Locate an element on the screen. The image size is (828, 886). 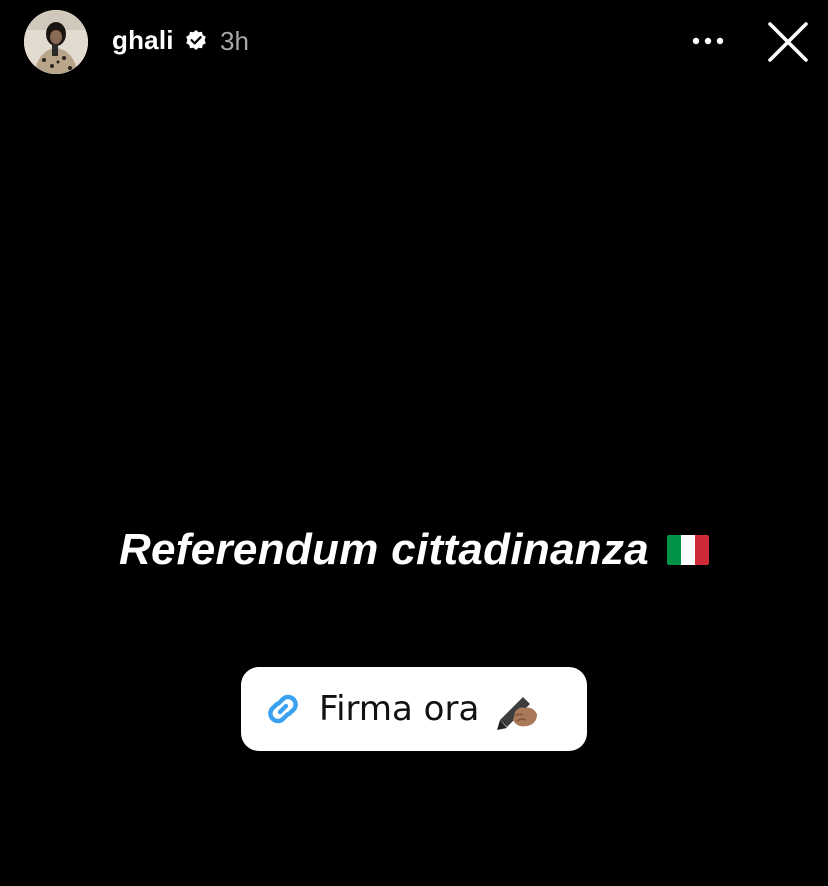
story-caption: Referendum cittadinanza is located at coordinates (414, 550).